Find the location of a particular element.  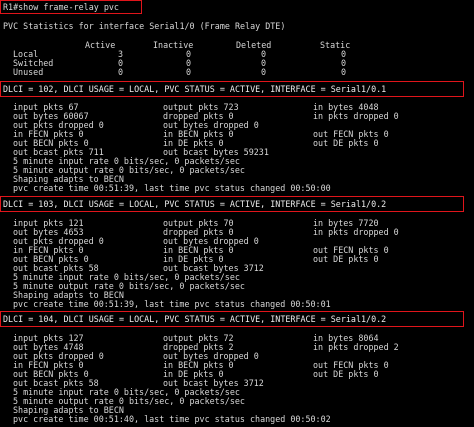

stats-row-label: Unused is located at coordinates (28, 72).